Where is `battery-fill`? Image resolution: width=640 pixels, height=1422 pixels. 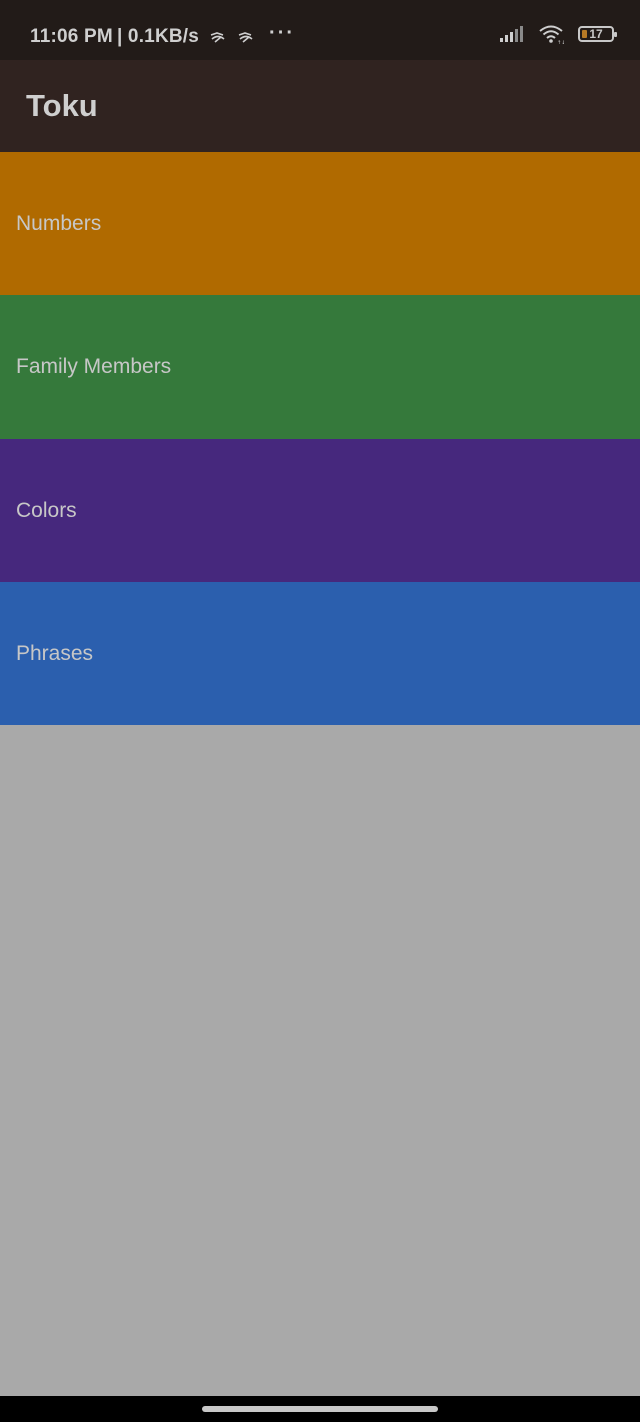
battery-fill is located at coordinates (584, 34).